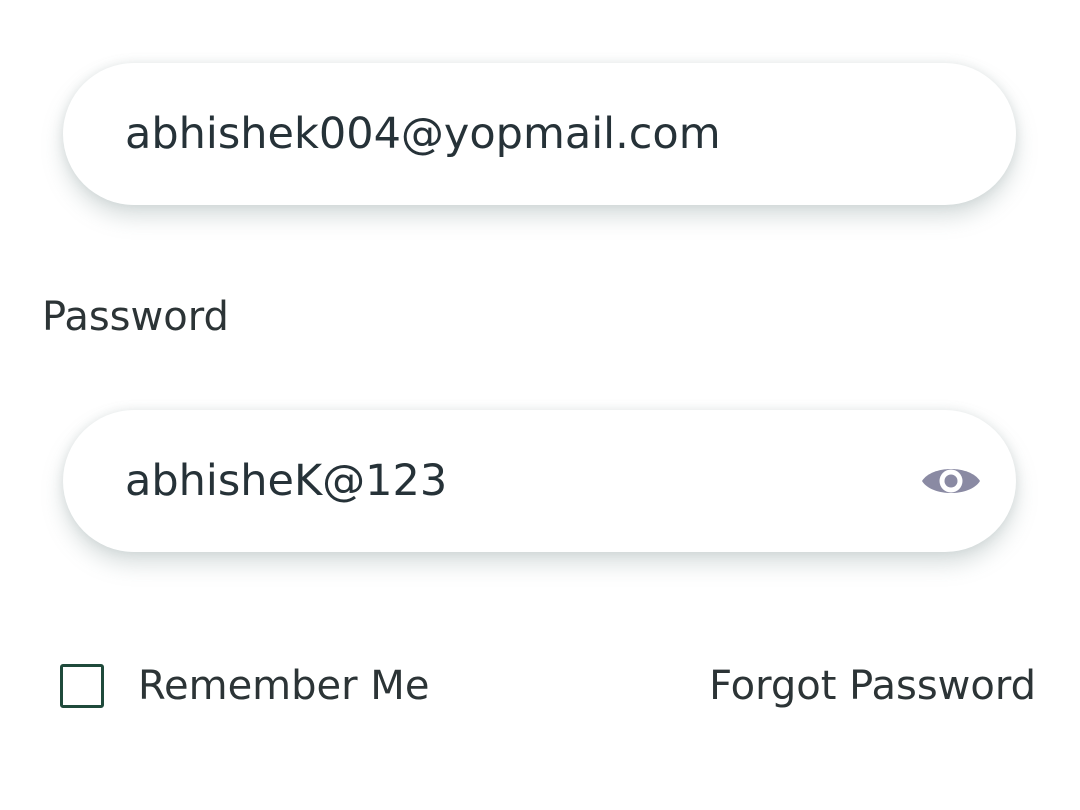 The image size is (1080, 810). I want to click on password-visibility-toggle, so click(951, 481).